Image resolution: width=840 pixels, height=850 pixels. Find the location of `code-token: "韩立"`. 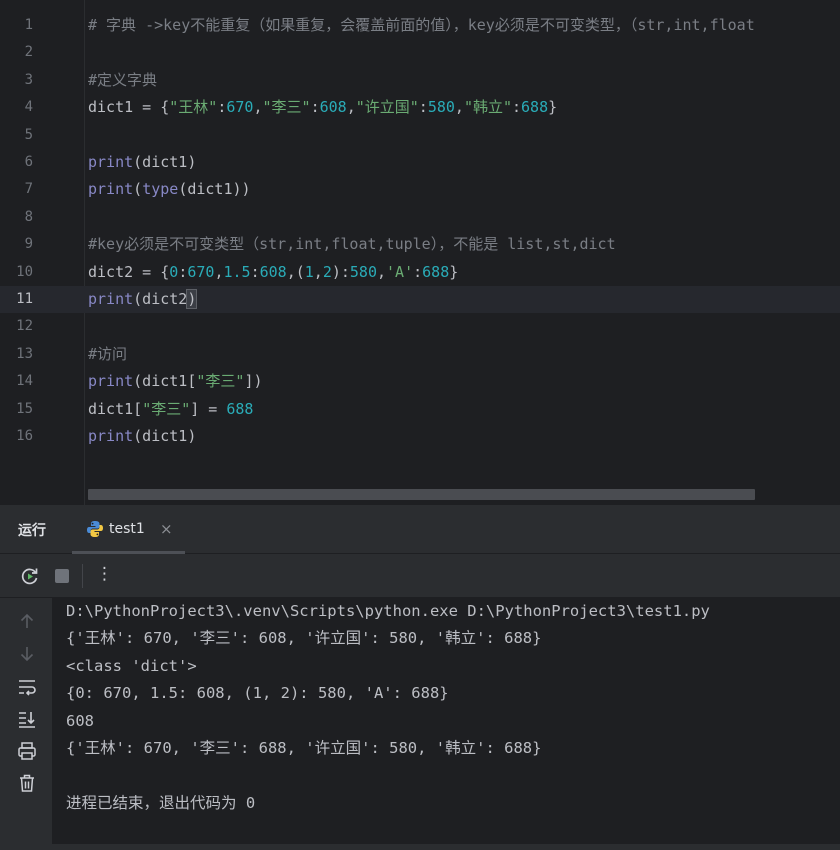

code-token: "韩立" is located at coordinates (487, 107).